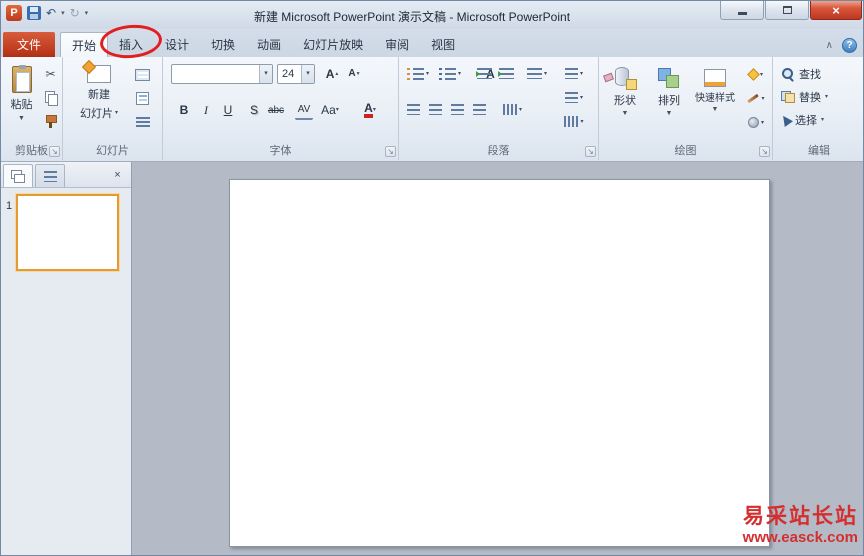 The image size is (864, 556). Describe the element at coordinates (574, 97) in the screenshot. I see `align-text-button: ▾` at that location.